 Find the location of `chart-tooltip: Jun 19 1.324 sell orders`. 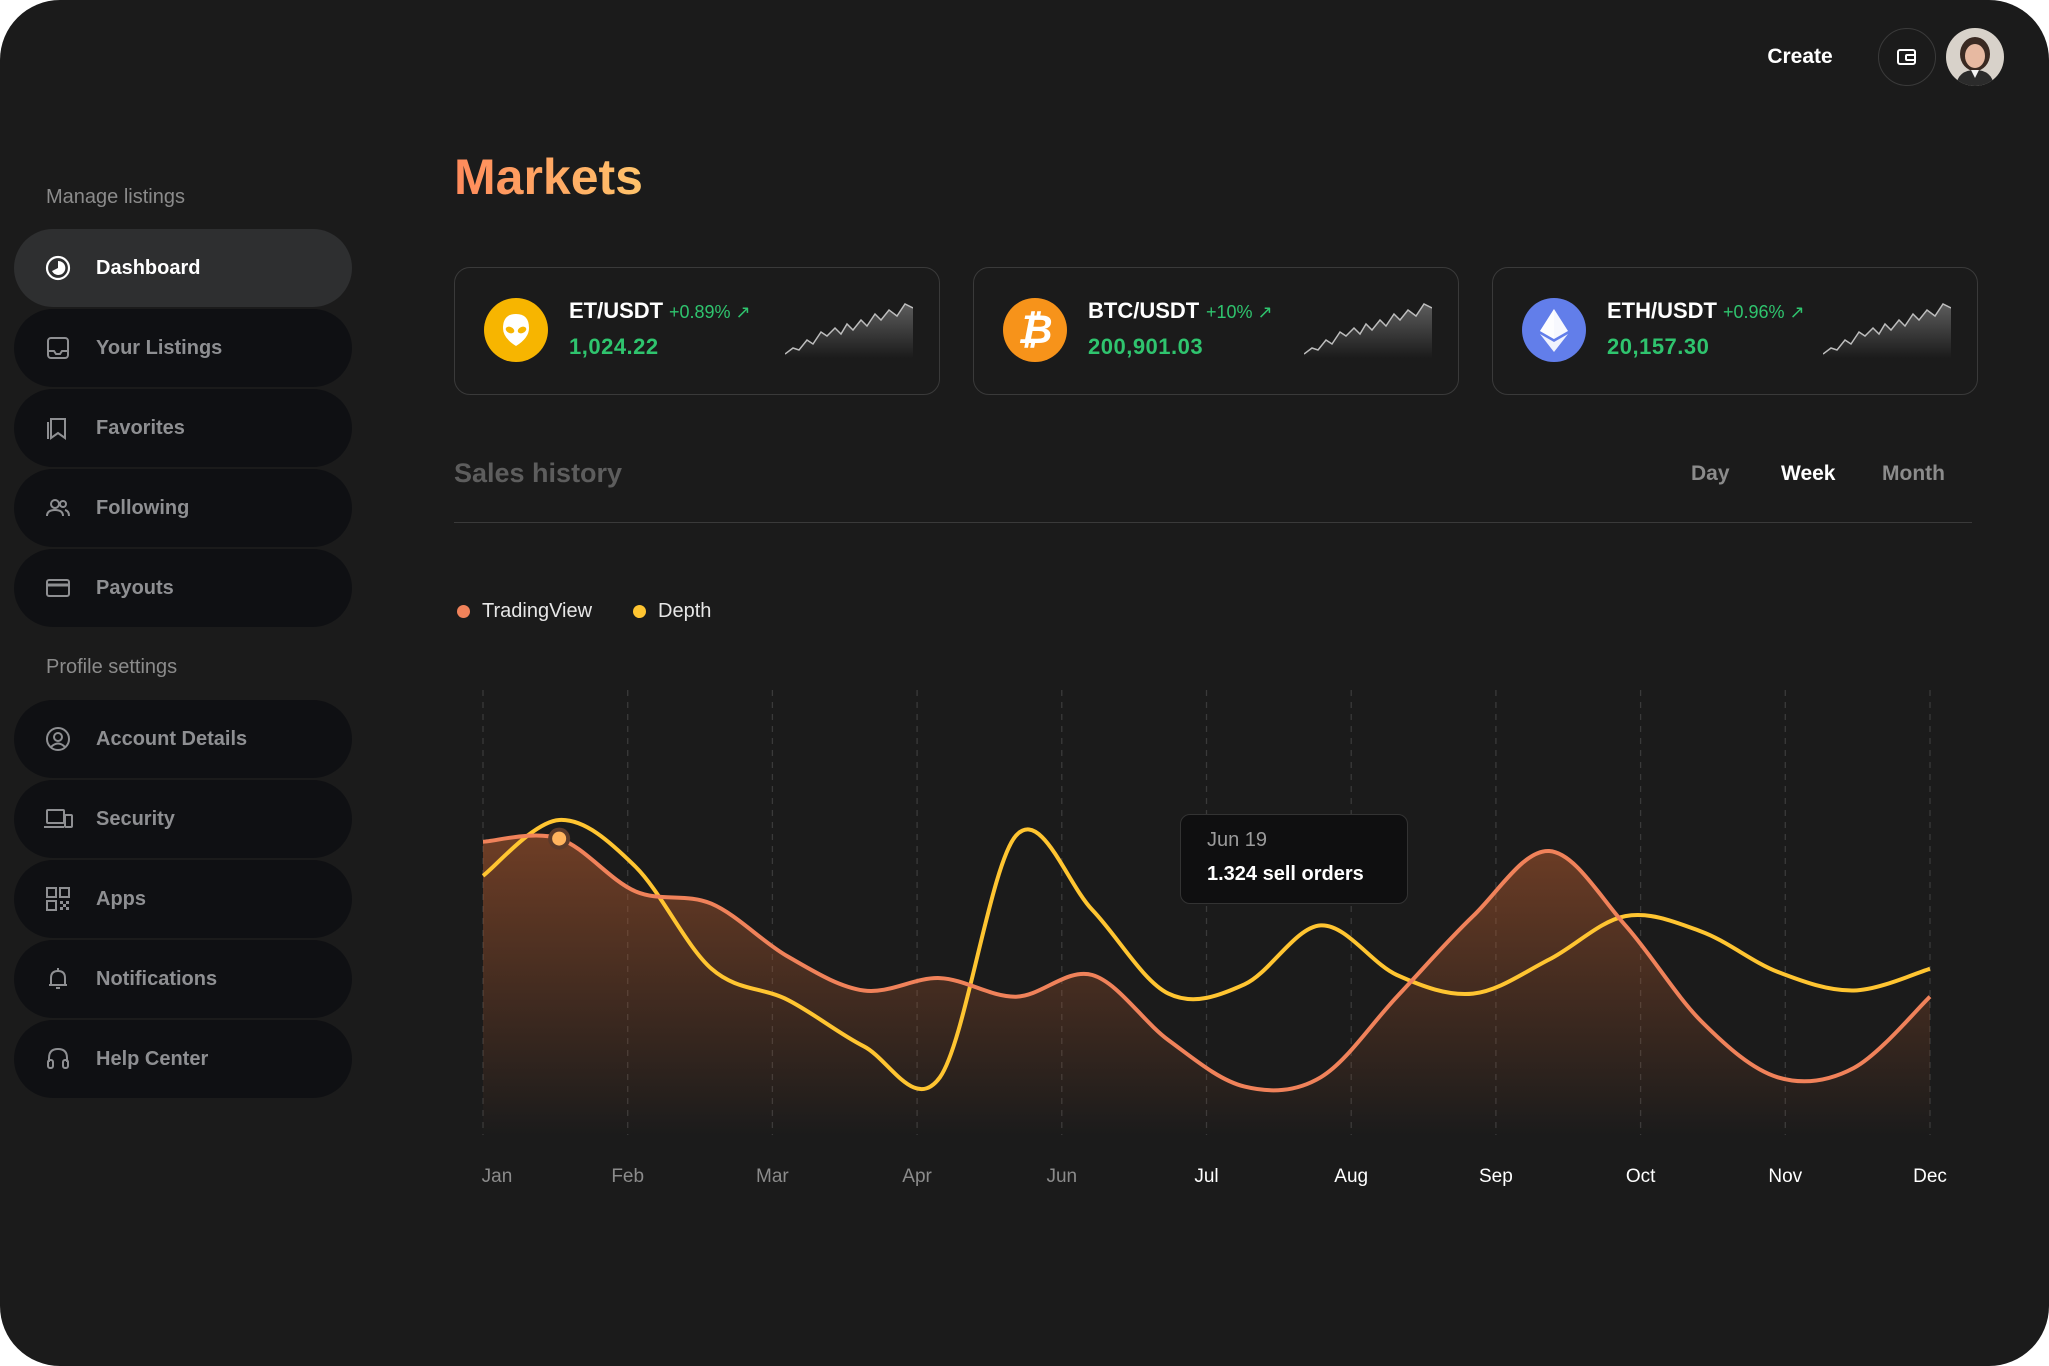

chart-tooltip: Jun 19 1.324 sell orders is located at coordinates (1294, 859).